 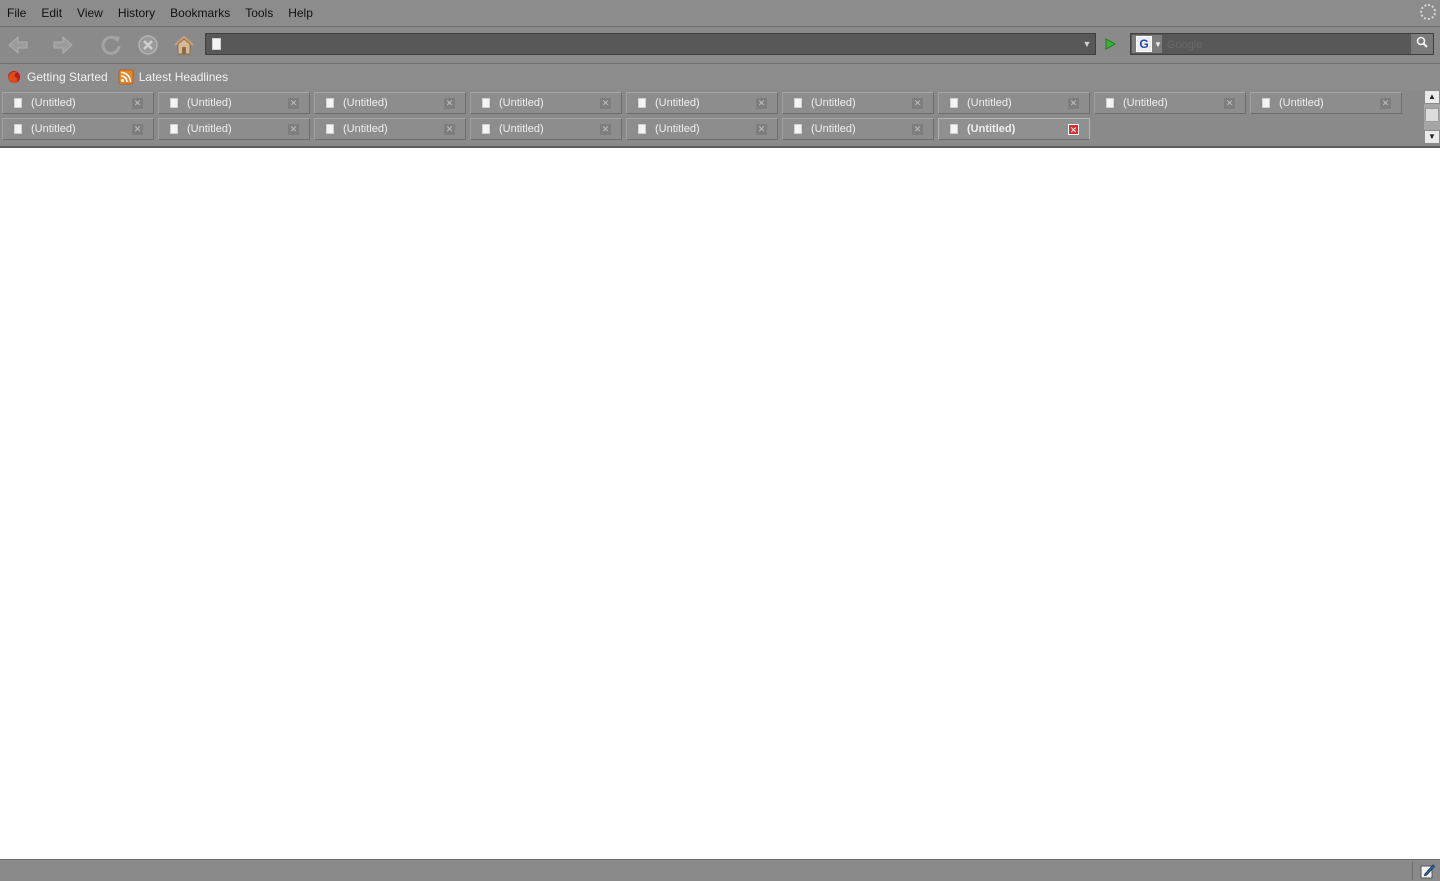 I want to click on magnifier-icon, so click(x=1422, y=42).